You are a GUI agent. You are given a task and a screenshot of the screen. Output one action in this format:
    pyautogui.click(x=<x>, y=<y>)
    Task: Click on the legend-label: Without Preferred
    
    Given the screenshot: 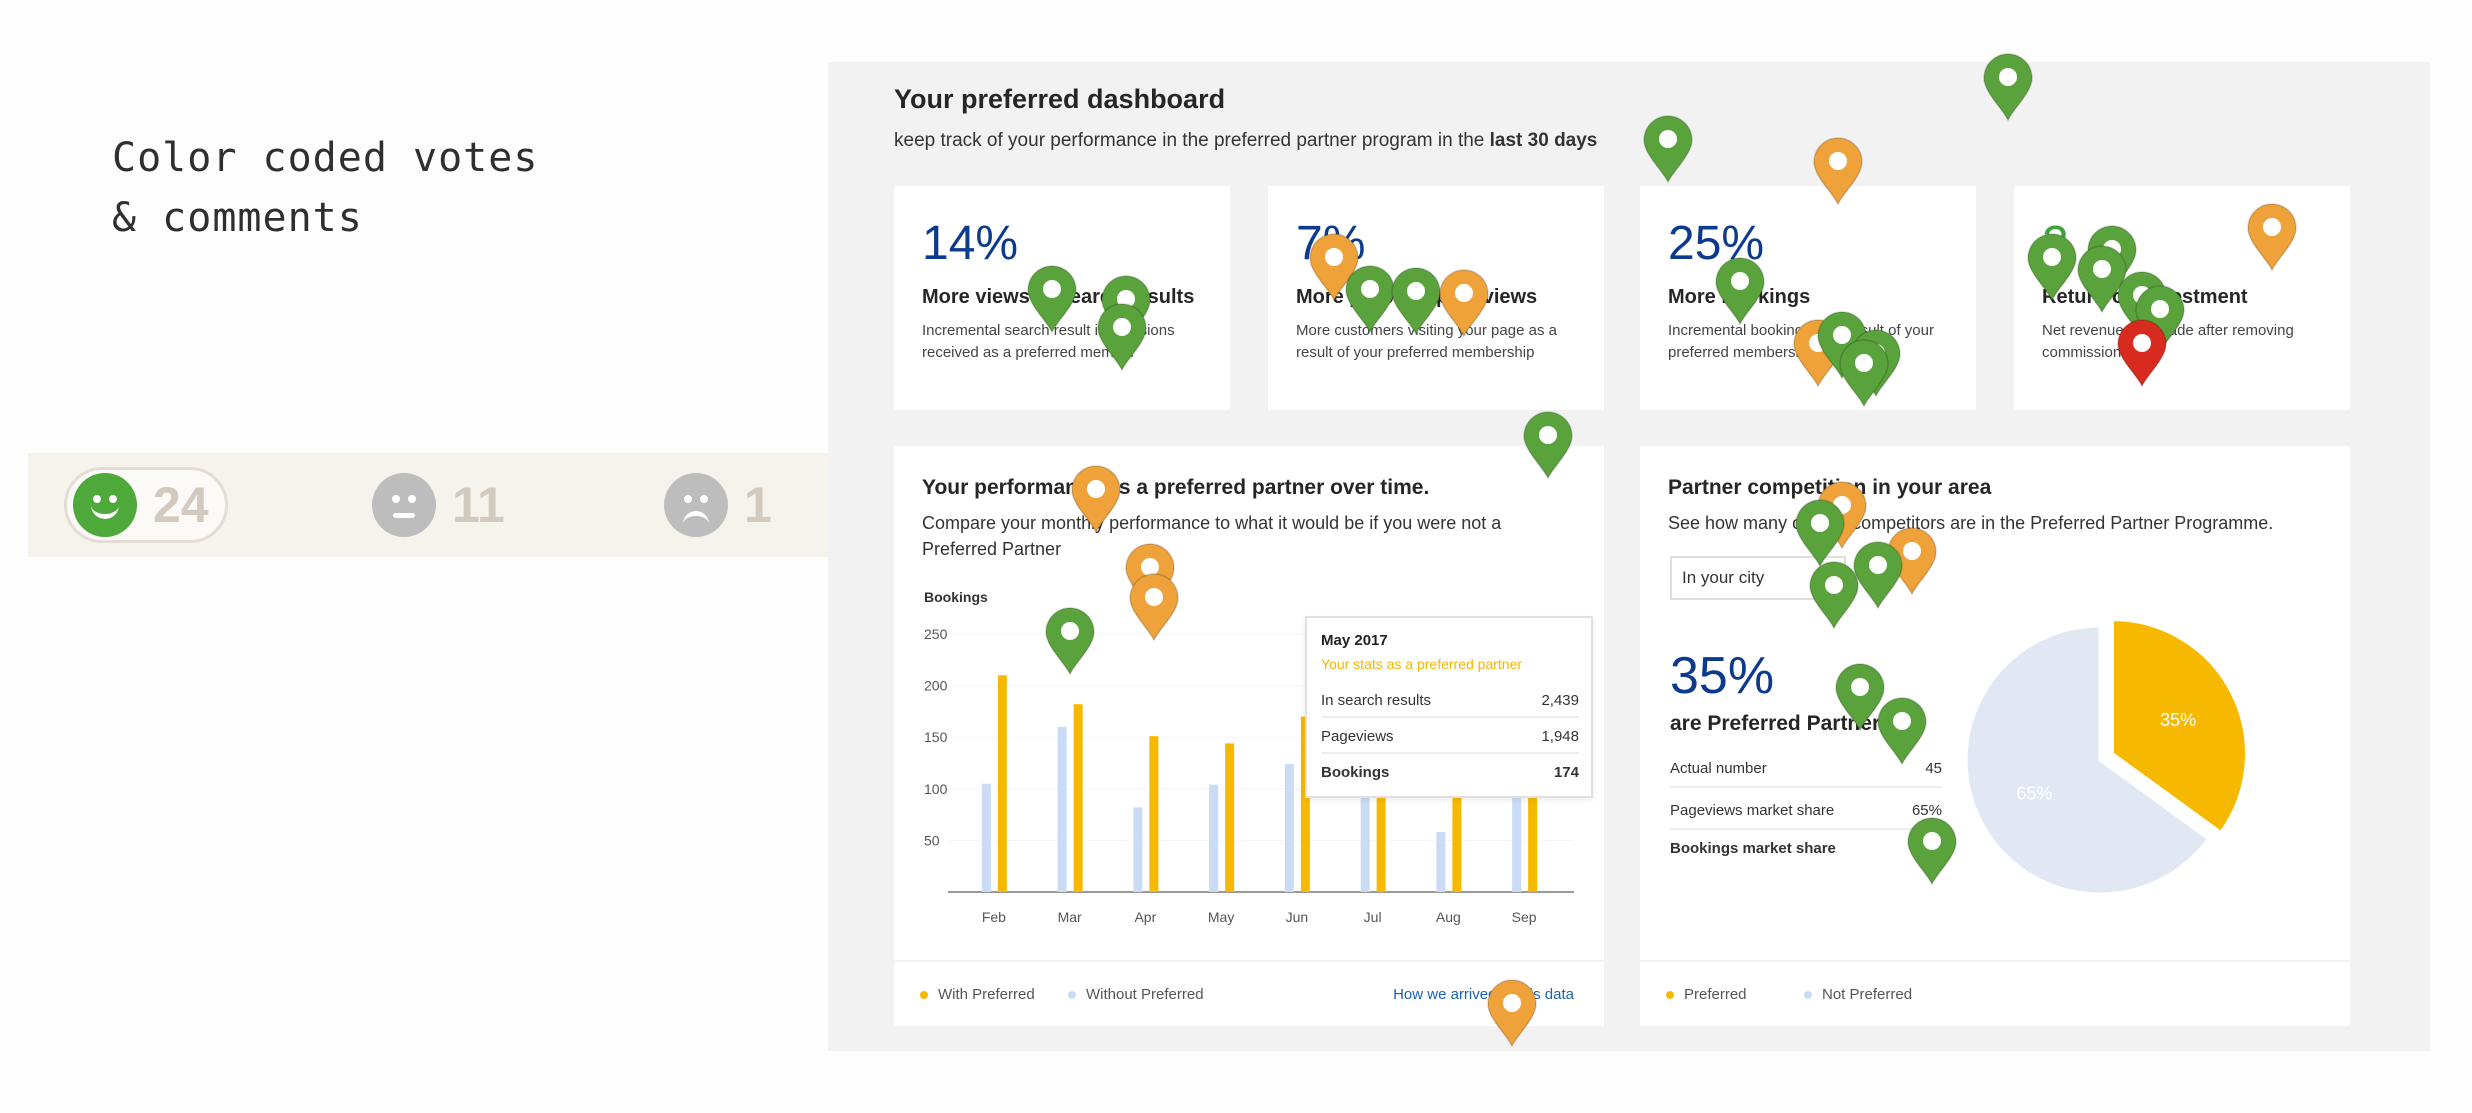 What is the action you would take?
    pyautogui.click(x=1145, y=994)
    